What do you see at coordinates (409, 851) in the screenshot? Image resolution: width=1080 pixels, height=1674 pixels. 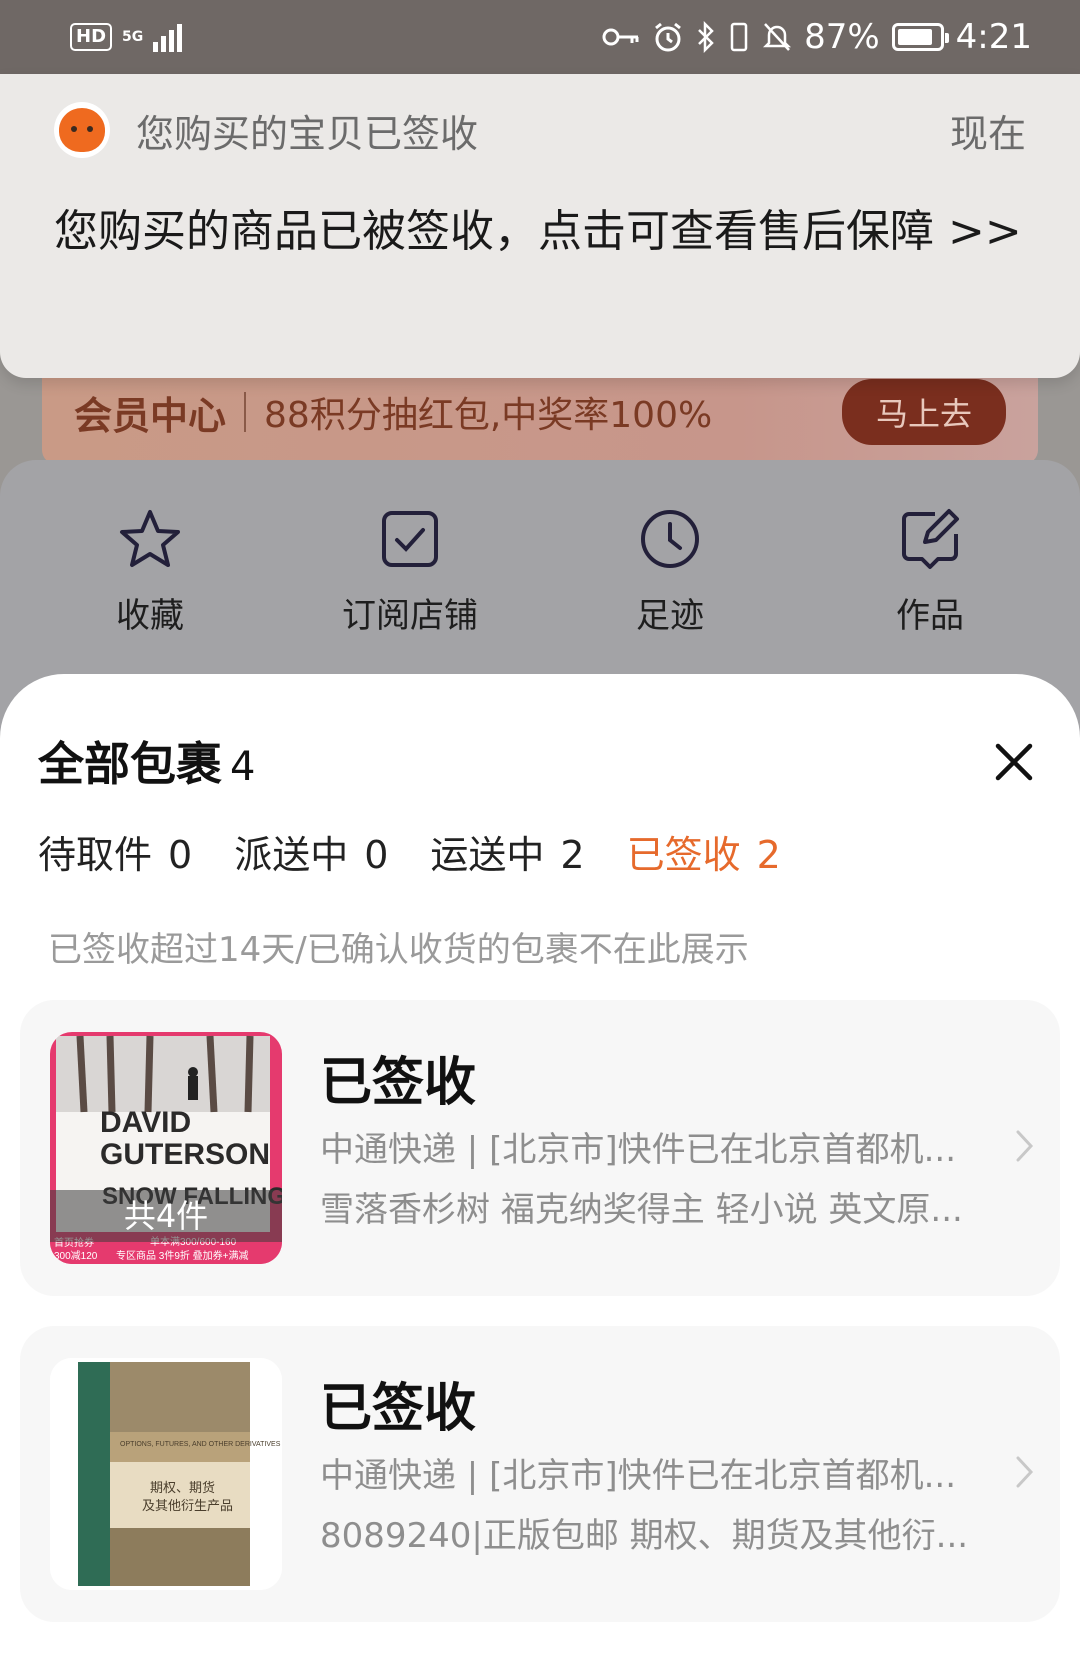 I see `status-tabs: 待取件 0 派送中 0 运送中 2 已签收 2` at bounding box center [409, 851].